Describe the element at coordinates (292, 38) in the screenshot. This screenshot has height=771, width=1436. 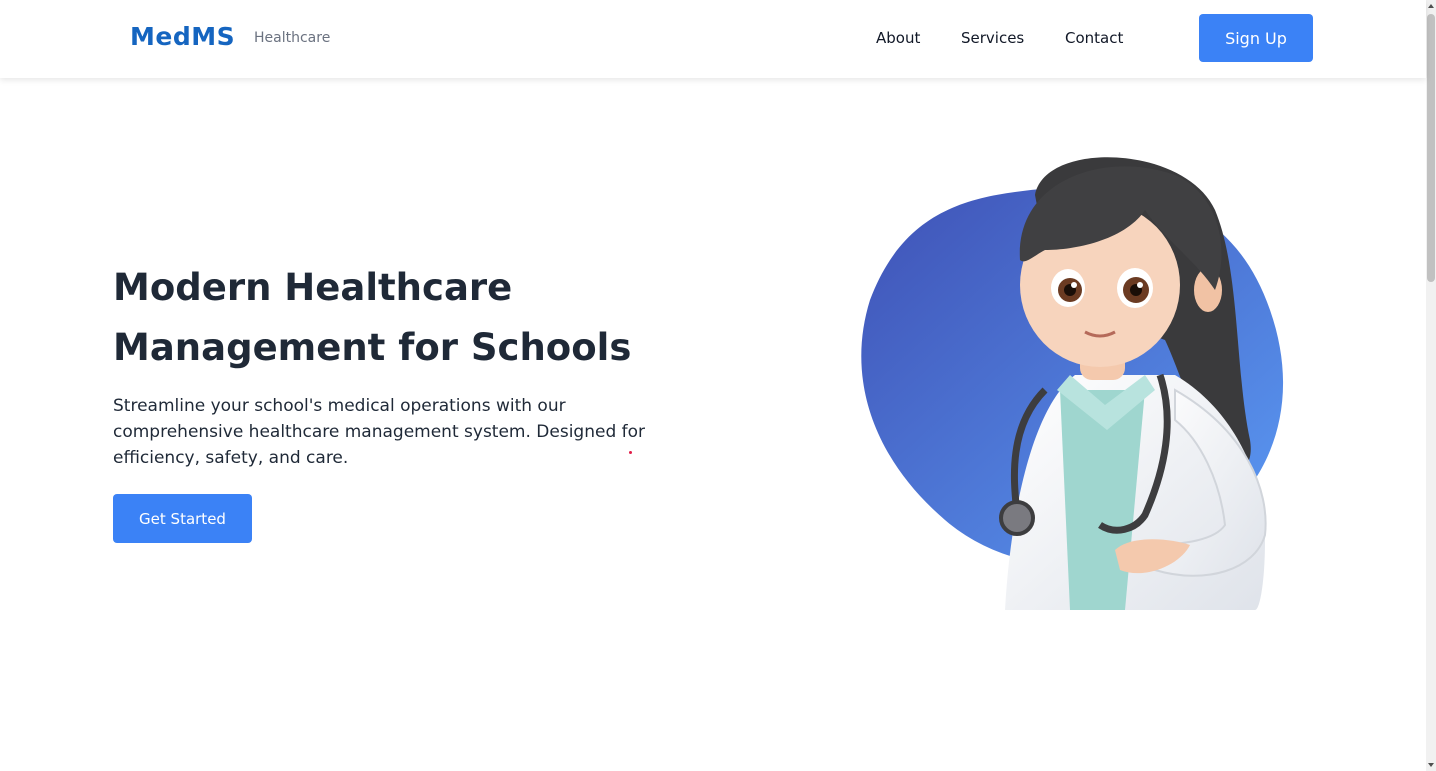
I see `logo-tagline: Healthcare` at that location.